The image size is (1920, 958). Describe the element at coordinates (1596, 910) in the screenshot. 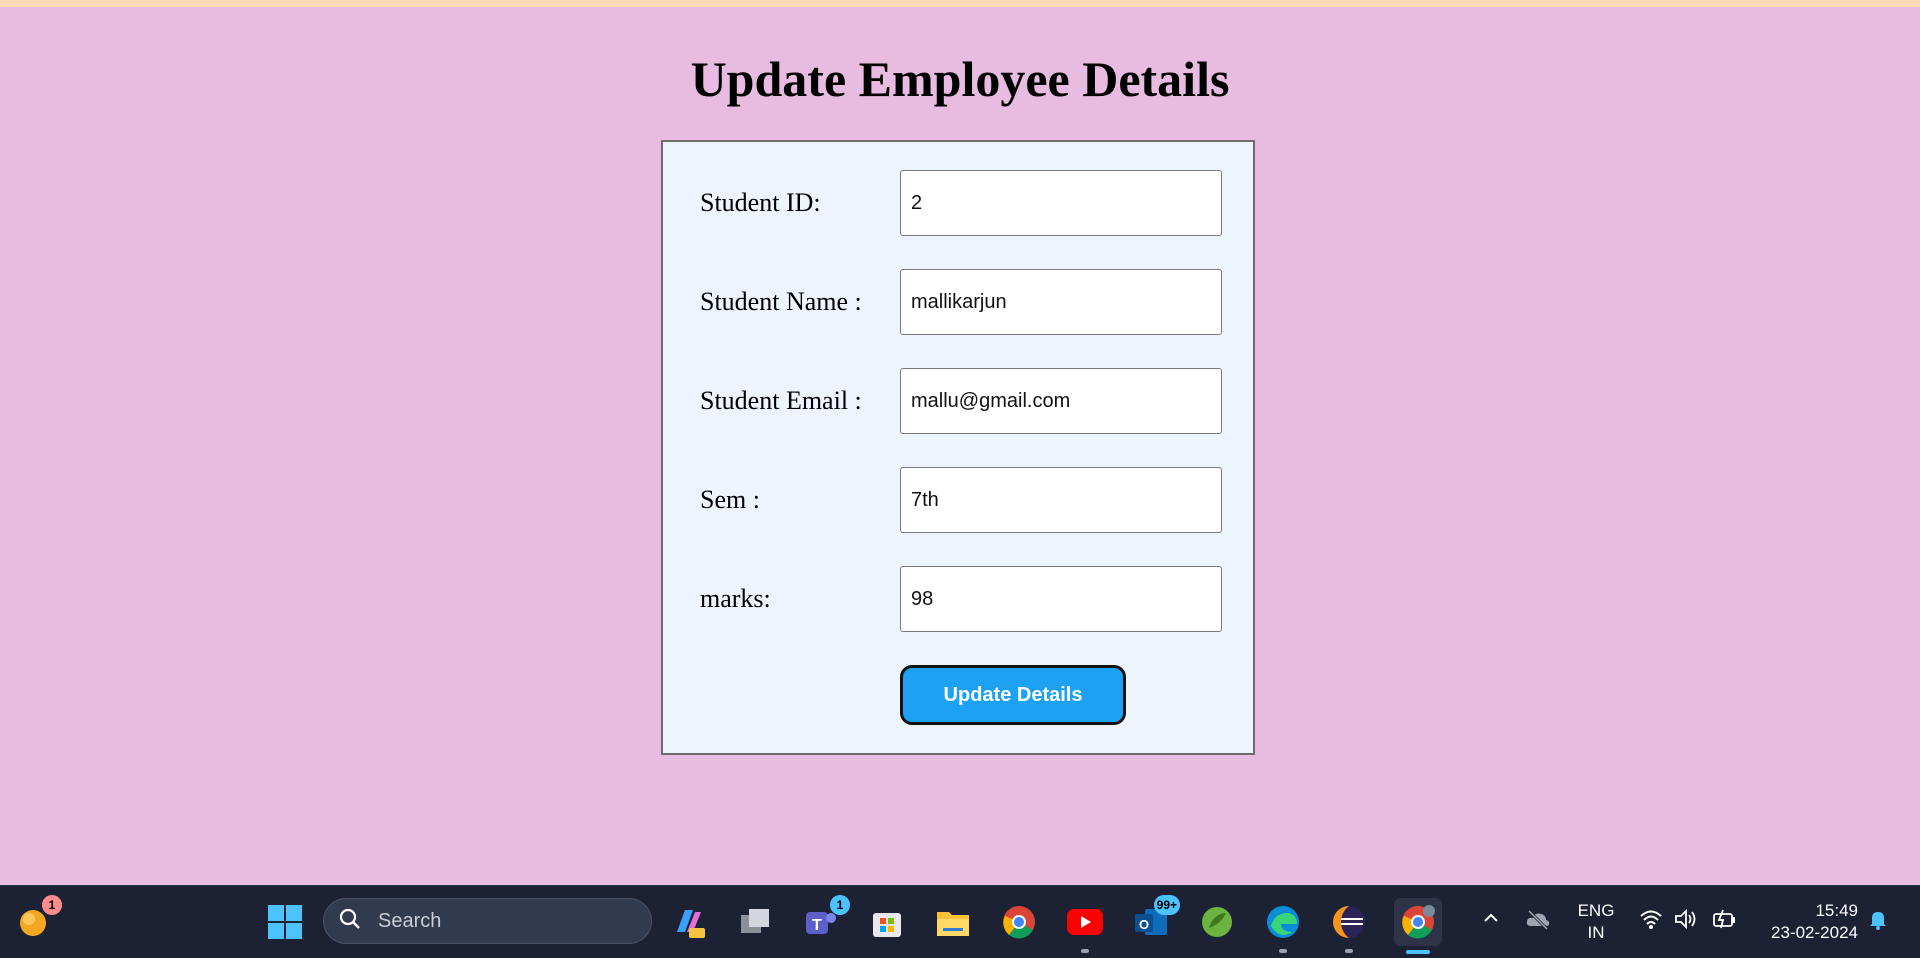

I see `language-text: ENG` at that location.